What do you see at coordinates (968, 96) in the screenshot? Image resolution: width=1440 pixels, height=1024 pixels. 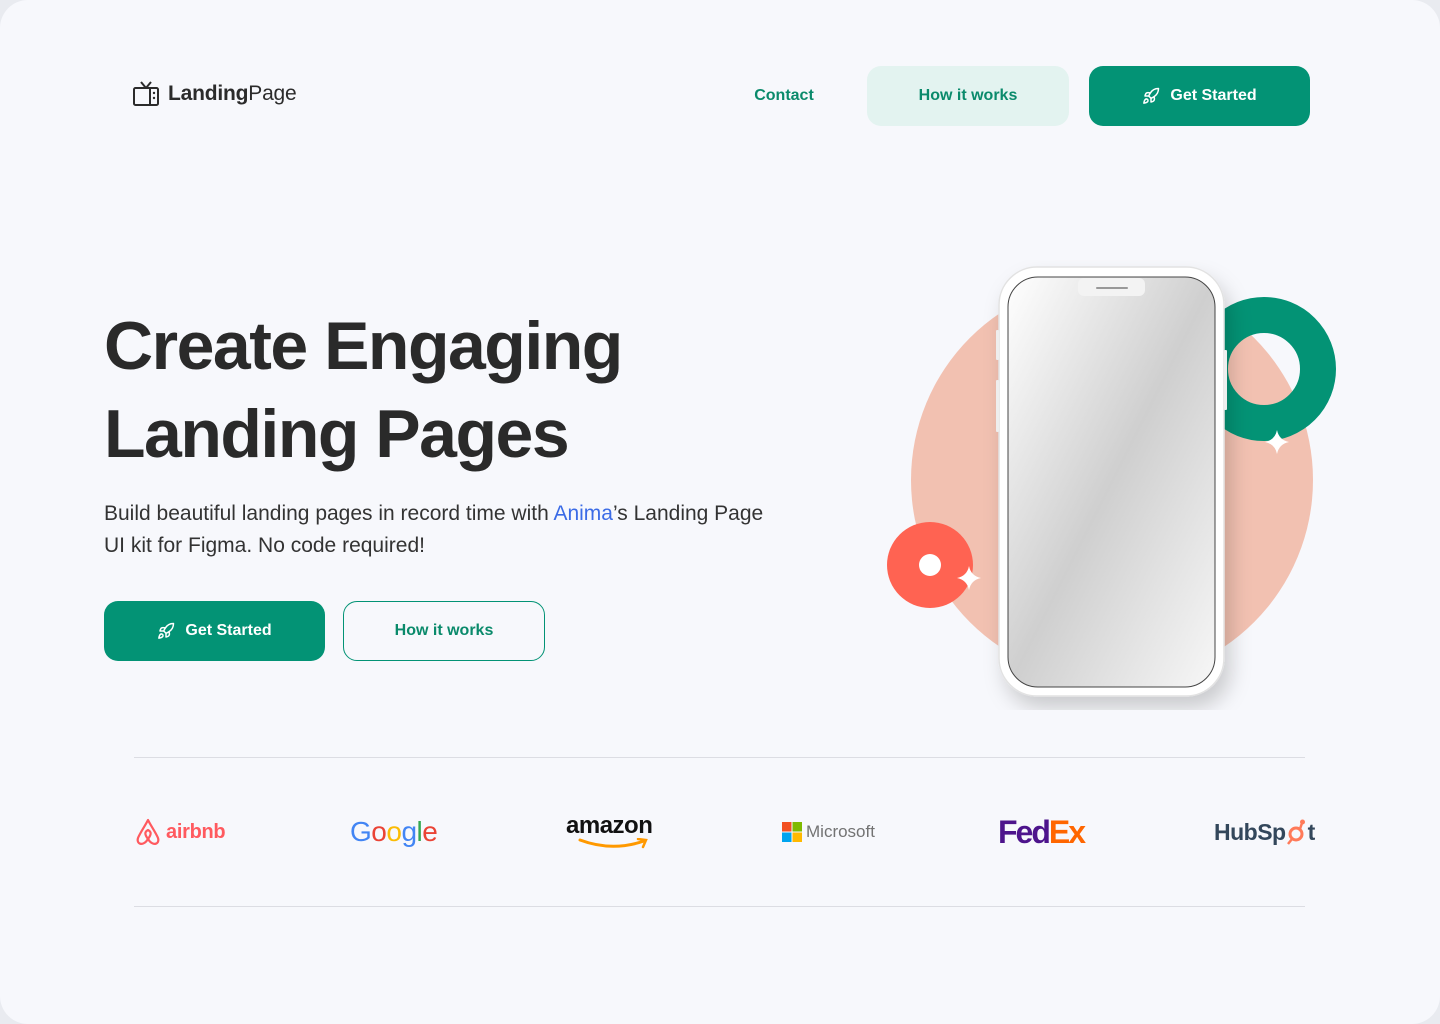 I see `nav-how-it-works-button: How it works` at bounding box center [968, 96].